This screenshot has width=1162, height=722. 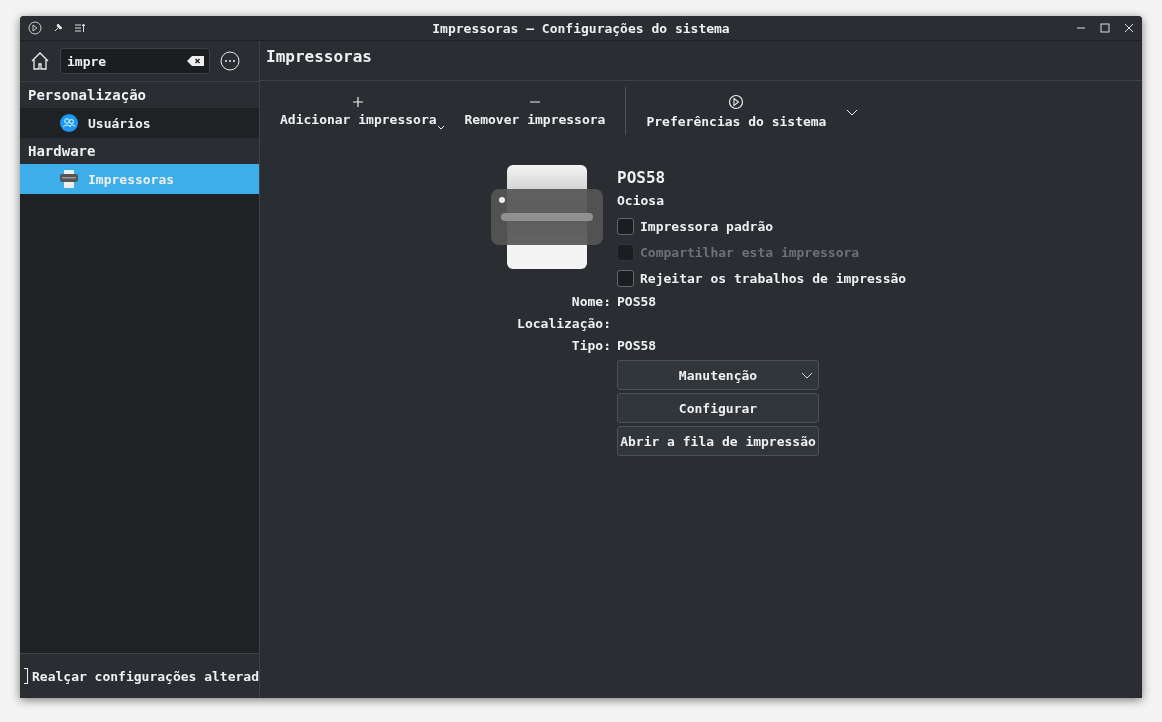 I want to click on sidebar-item: Usuários, so click(x=139, y=123).